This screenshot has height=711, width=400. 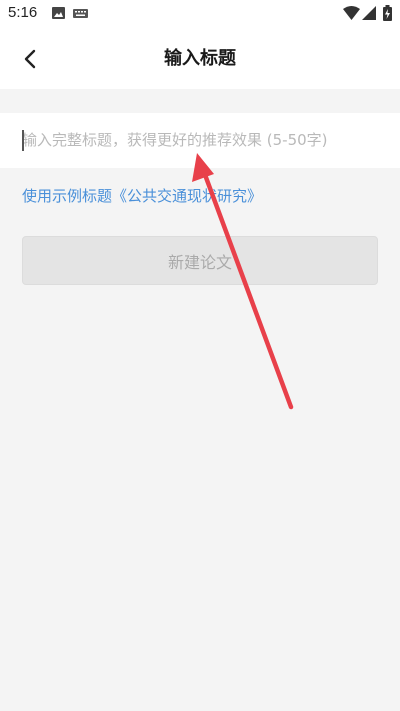 I want to click on example-title-link: 使用示例标题《公共交通现状研究》, so click(x=142, y=195).